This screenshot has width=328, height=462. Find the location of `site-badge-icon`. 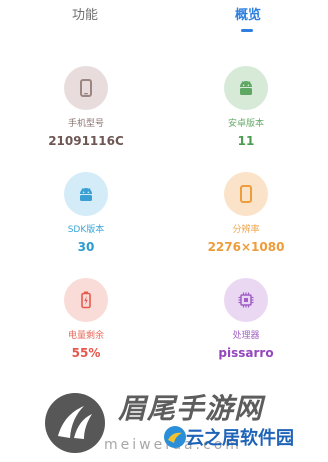

site-badge-icon is located at coordinates (175, 437).